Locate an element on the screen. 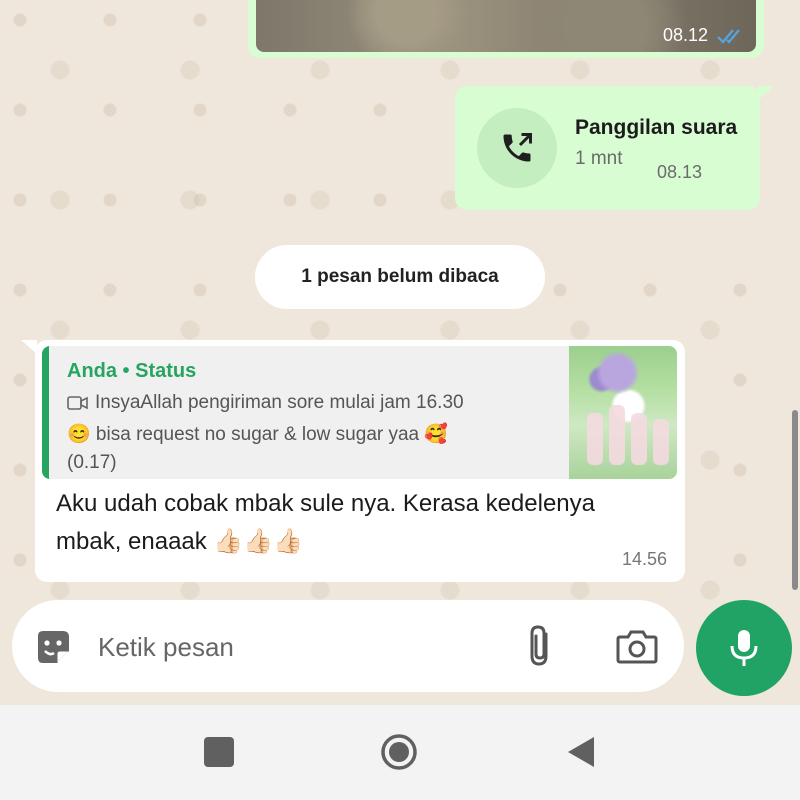 The height and width of the screenshot is (800, 800). message-time: 14.56 is located at coordinates (644, 559).